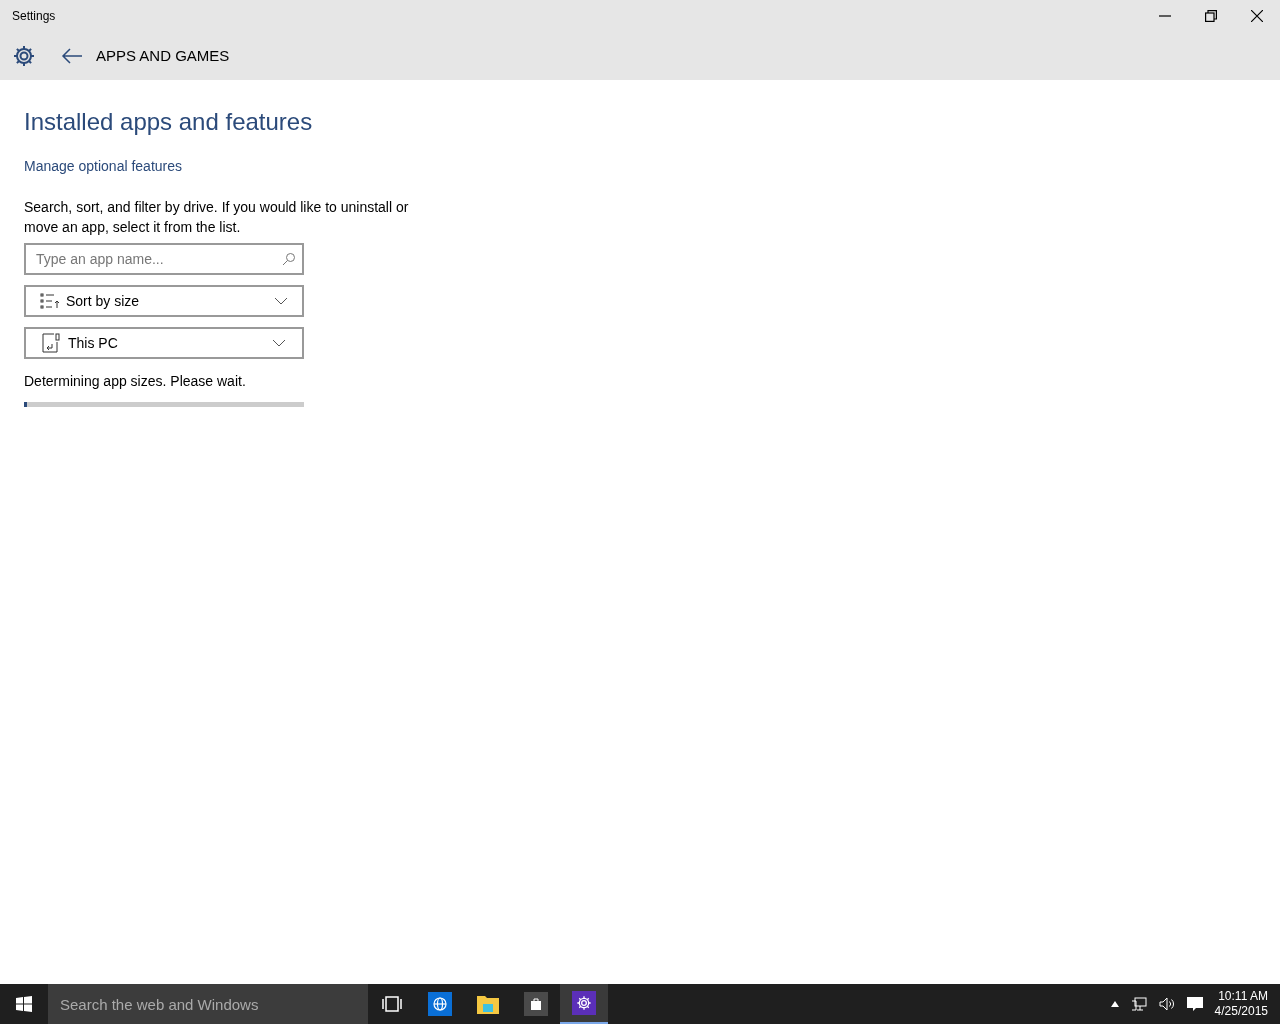 This screenshot has width=1280, height=1024. What do you see at coordinates (168, 122) in the screenshot?
I see `page-heading: Installed apps and features` at bounding box center [168, 122].